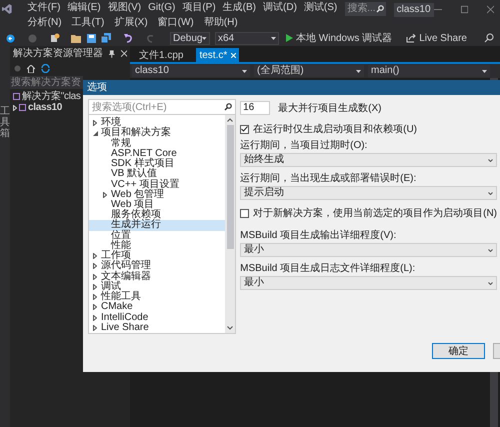  Describe the element at coordinates (157, 266) in the screenshot. I see `tree-item: 源代码管理` at that location.